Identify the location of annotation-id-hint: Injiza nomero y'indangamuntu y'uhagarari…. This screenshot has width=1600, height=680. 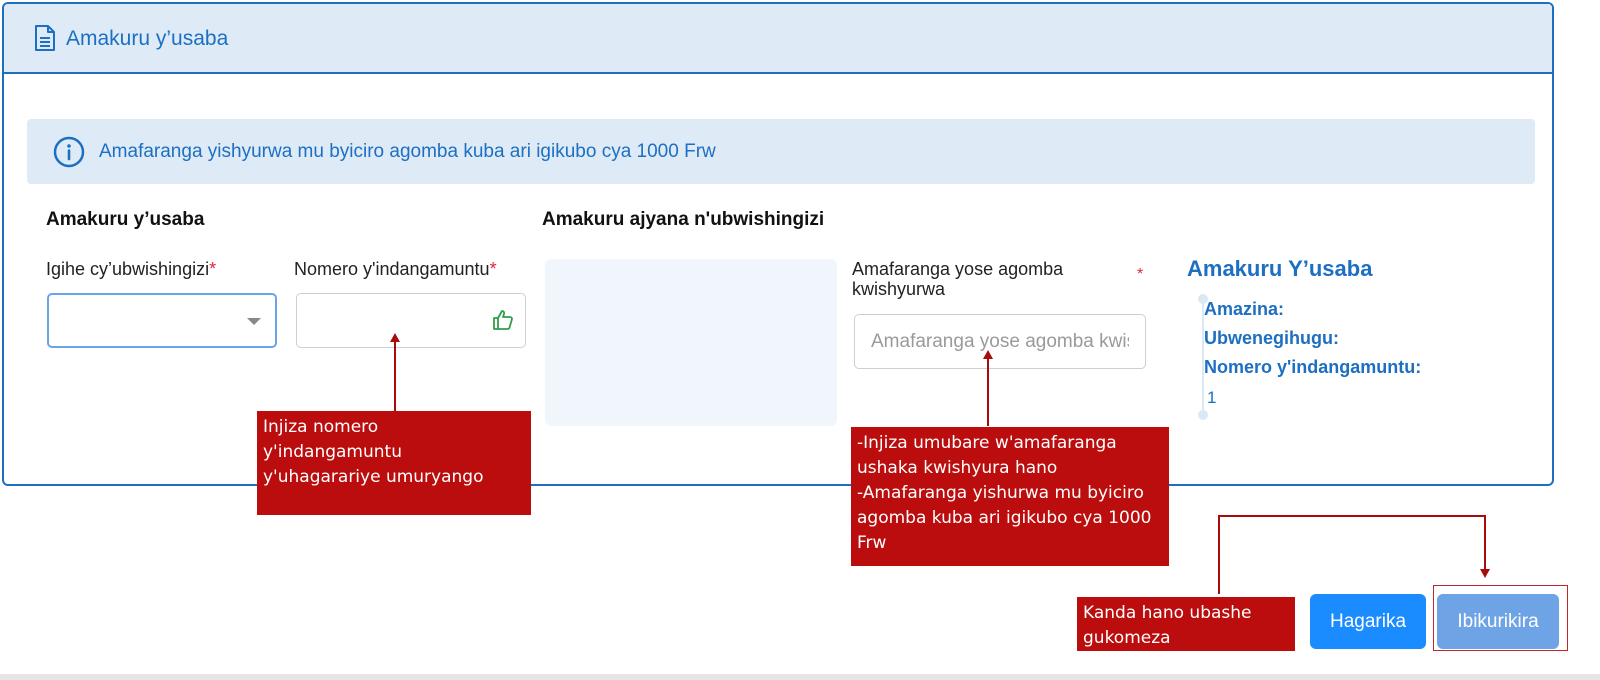
(394, 463).